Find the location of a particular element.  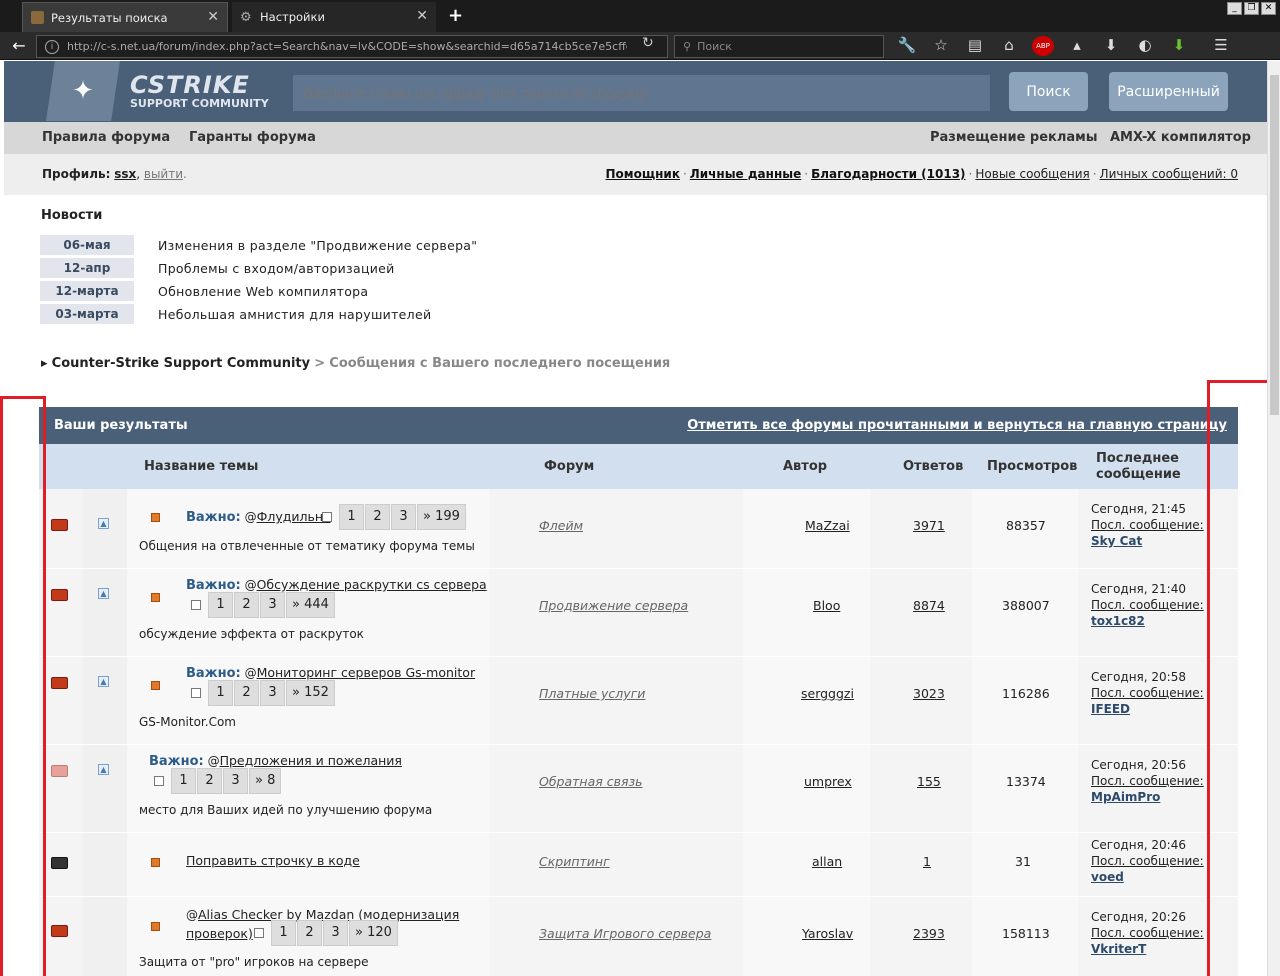

personal-data-link: Личные данные is located at coordinates (745, 174).